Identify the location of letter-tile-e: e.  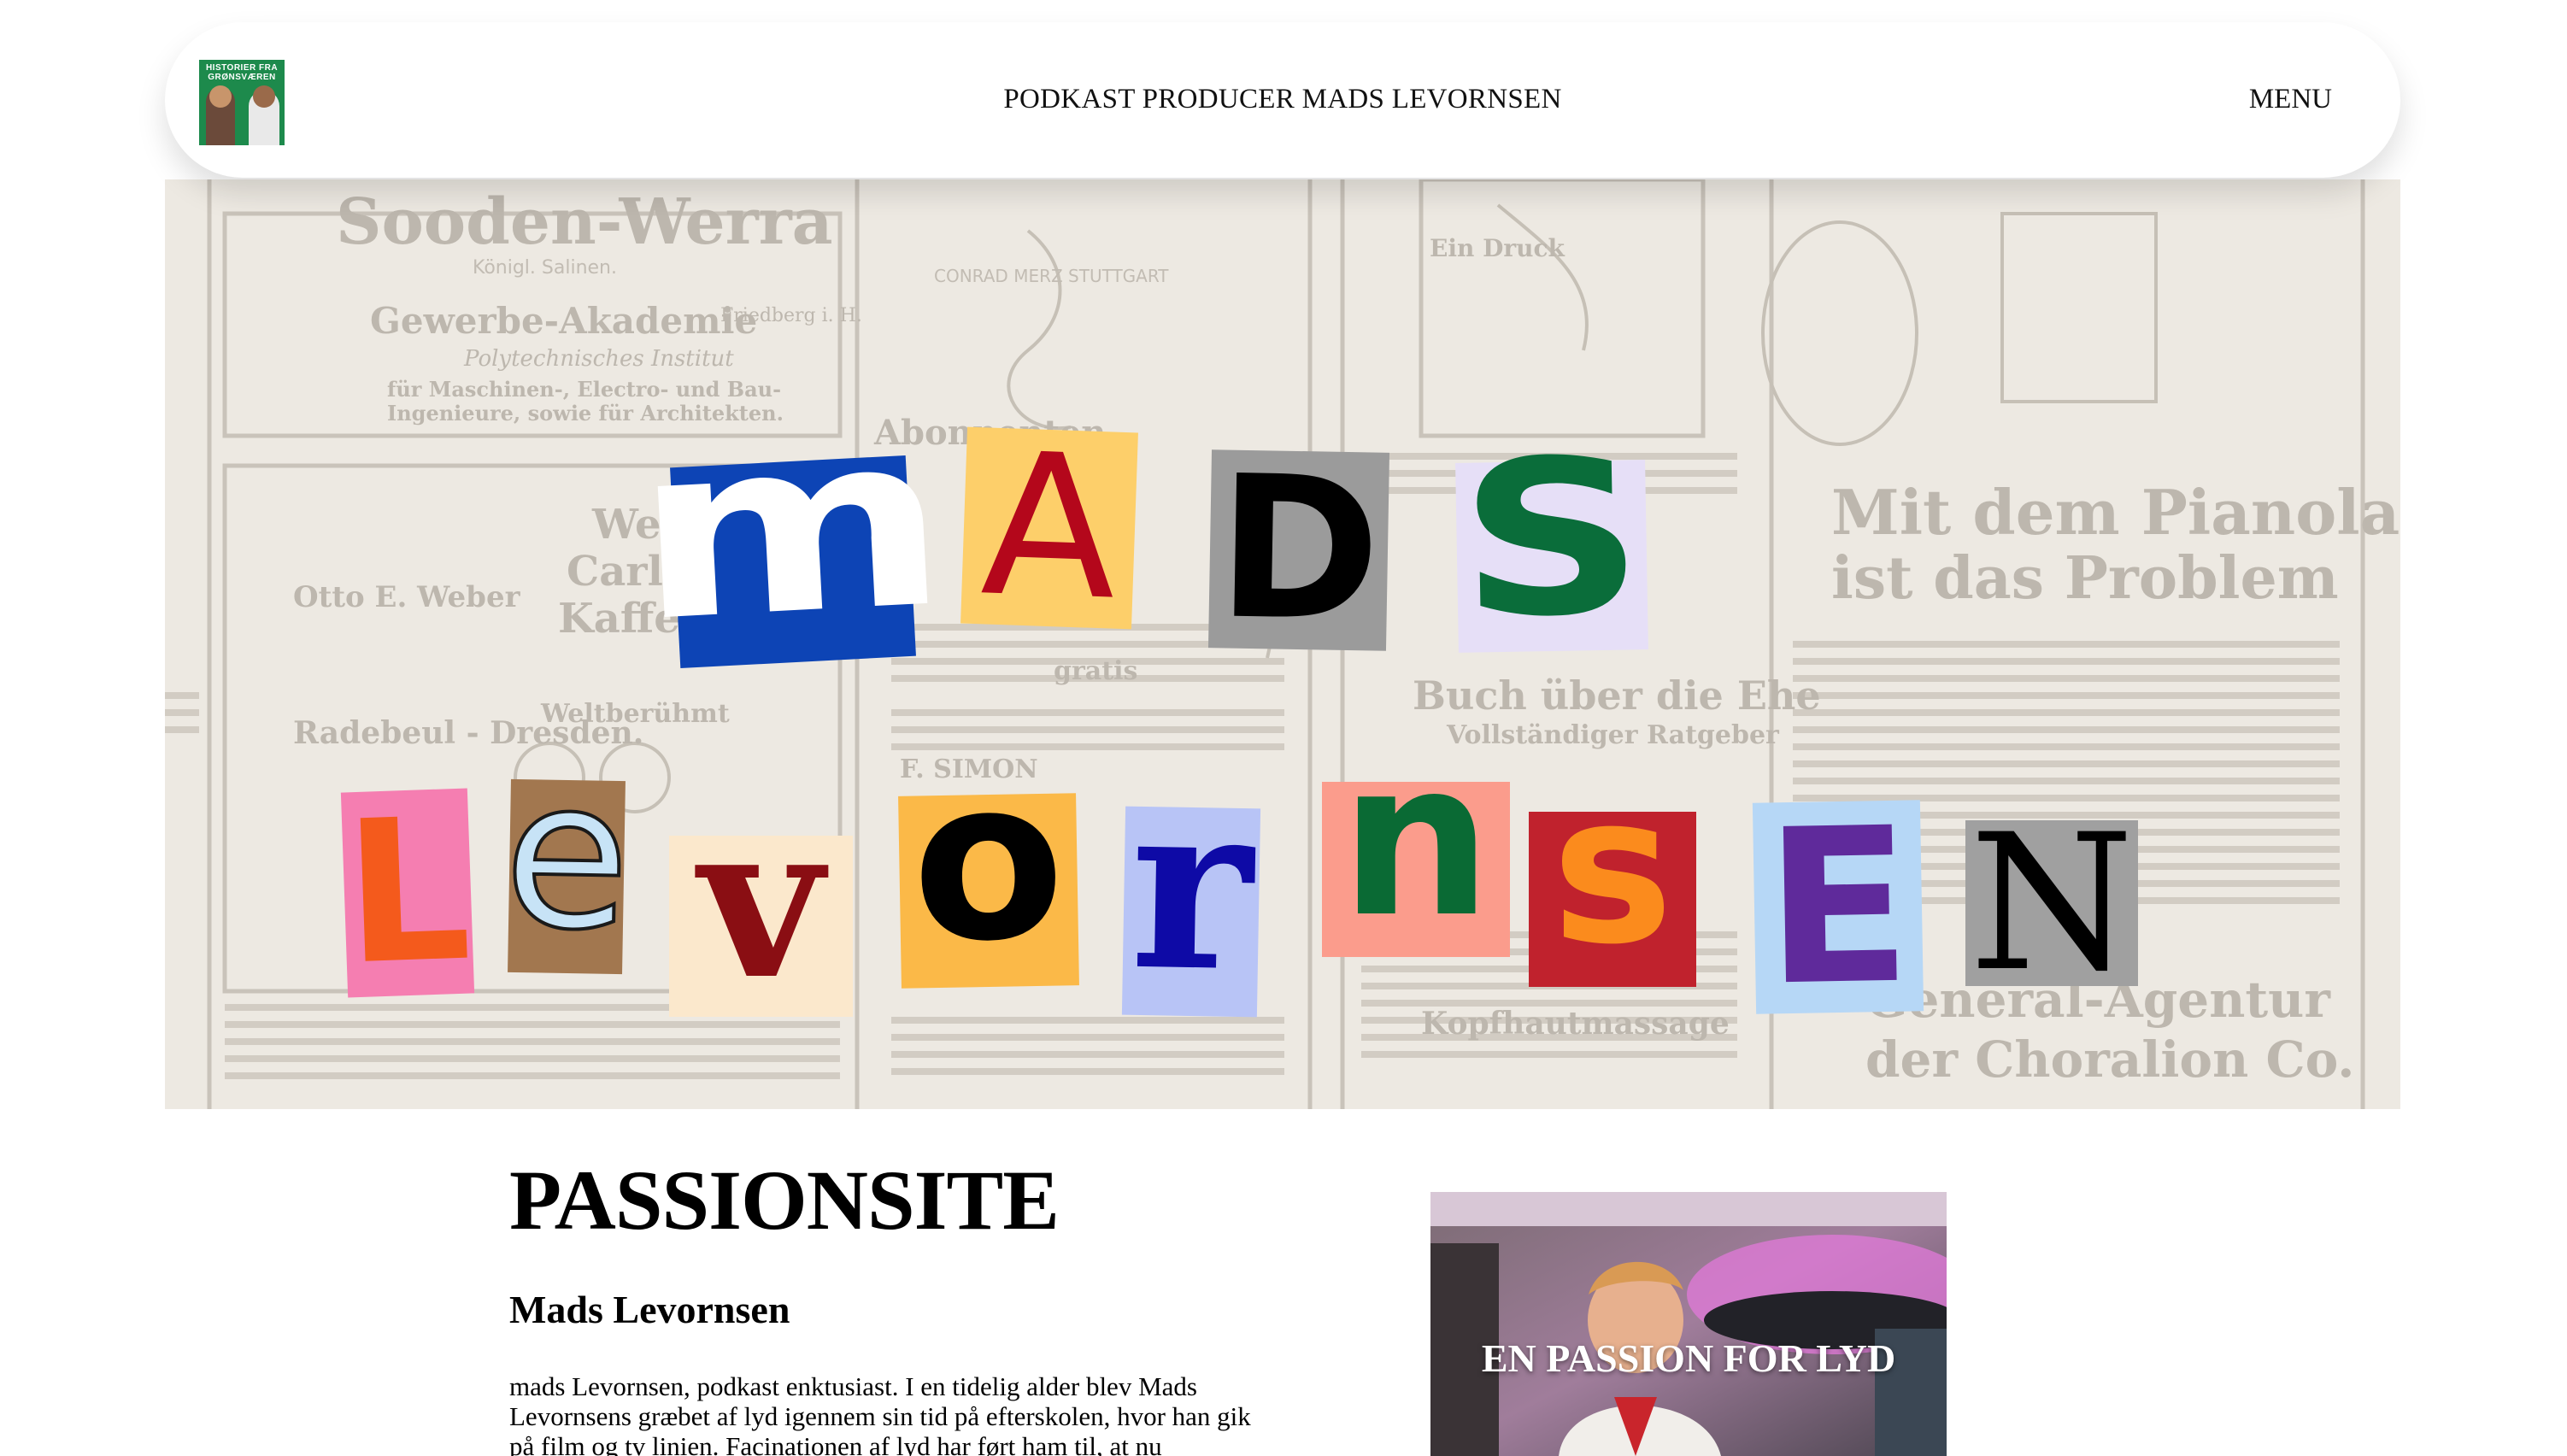
(567, 855).